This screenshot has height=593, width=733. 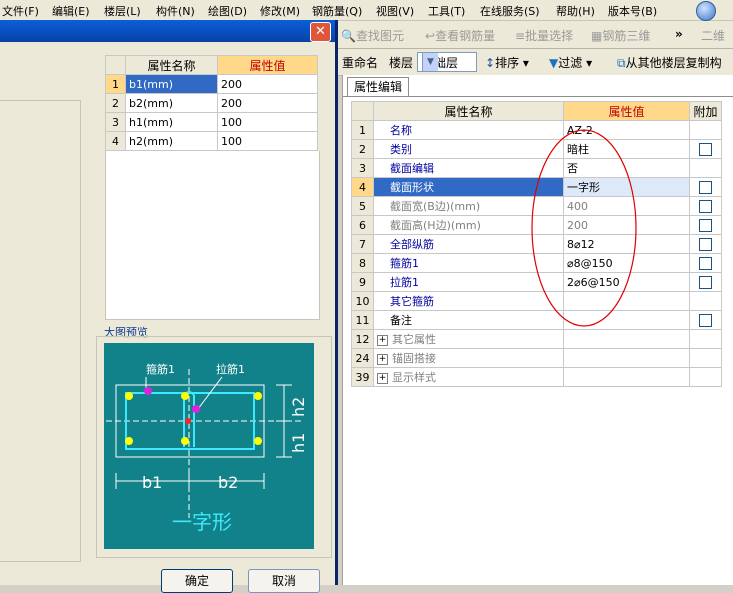 I want to click on menu-edit: 编辑(E), so click(x=71, y=11).